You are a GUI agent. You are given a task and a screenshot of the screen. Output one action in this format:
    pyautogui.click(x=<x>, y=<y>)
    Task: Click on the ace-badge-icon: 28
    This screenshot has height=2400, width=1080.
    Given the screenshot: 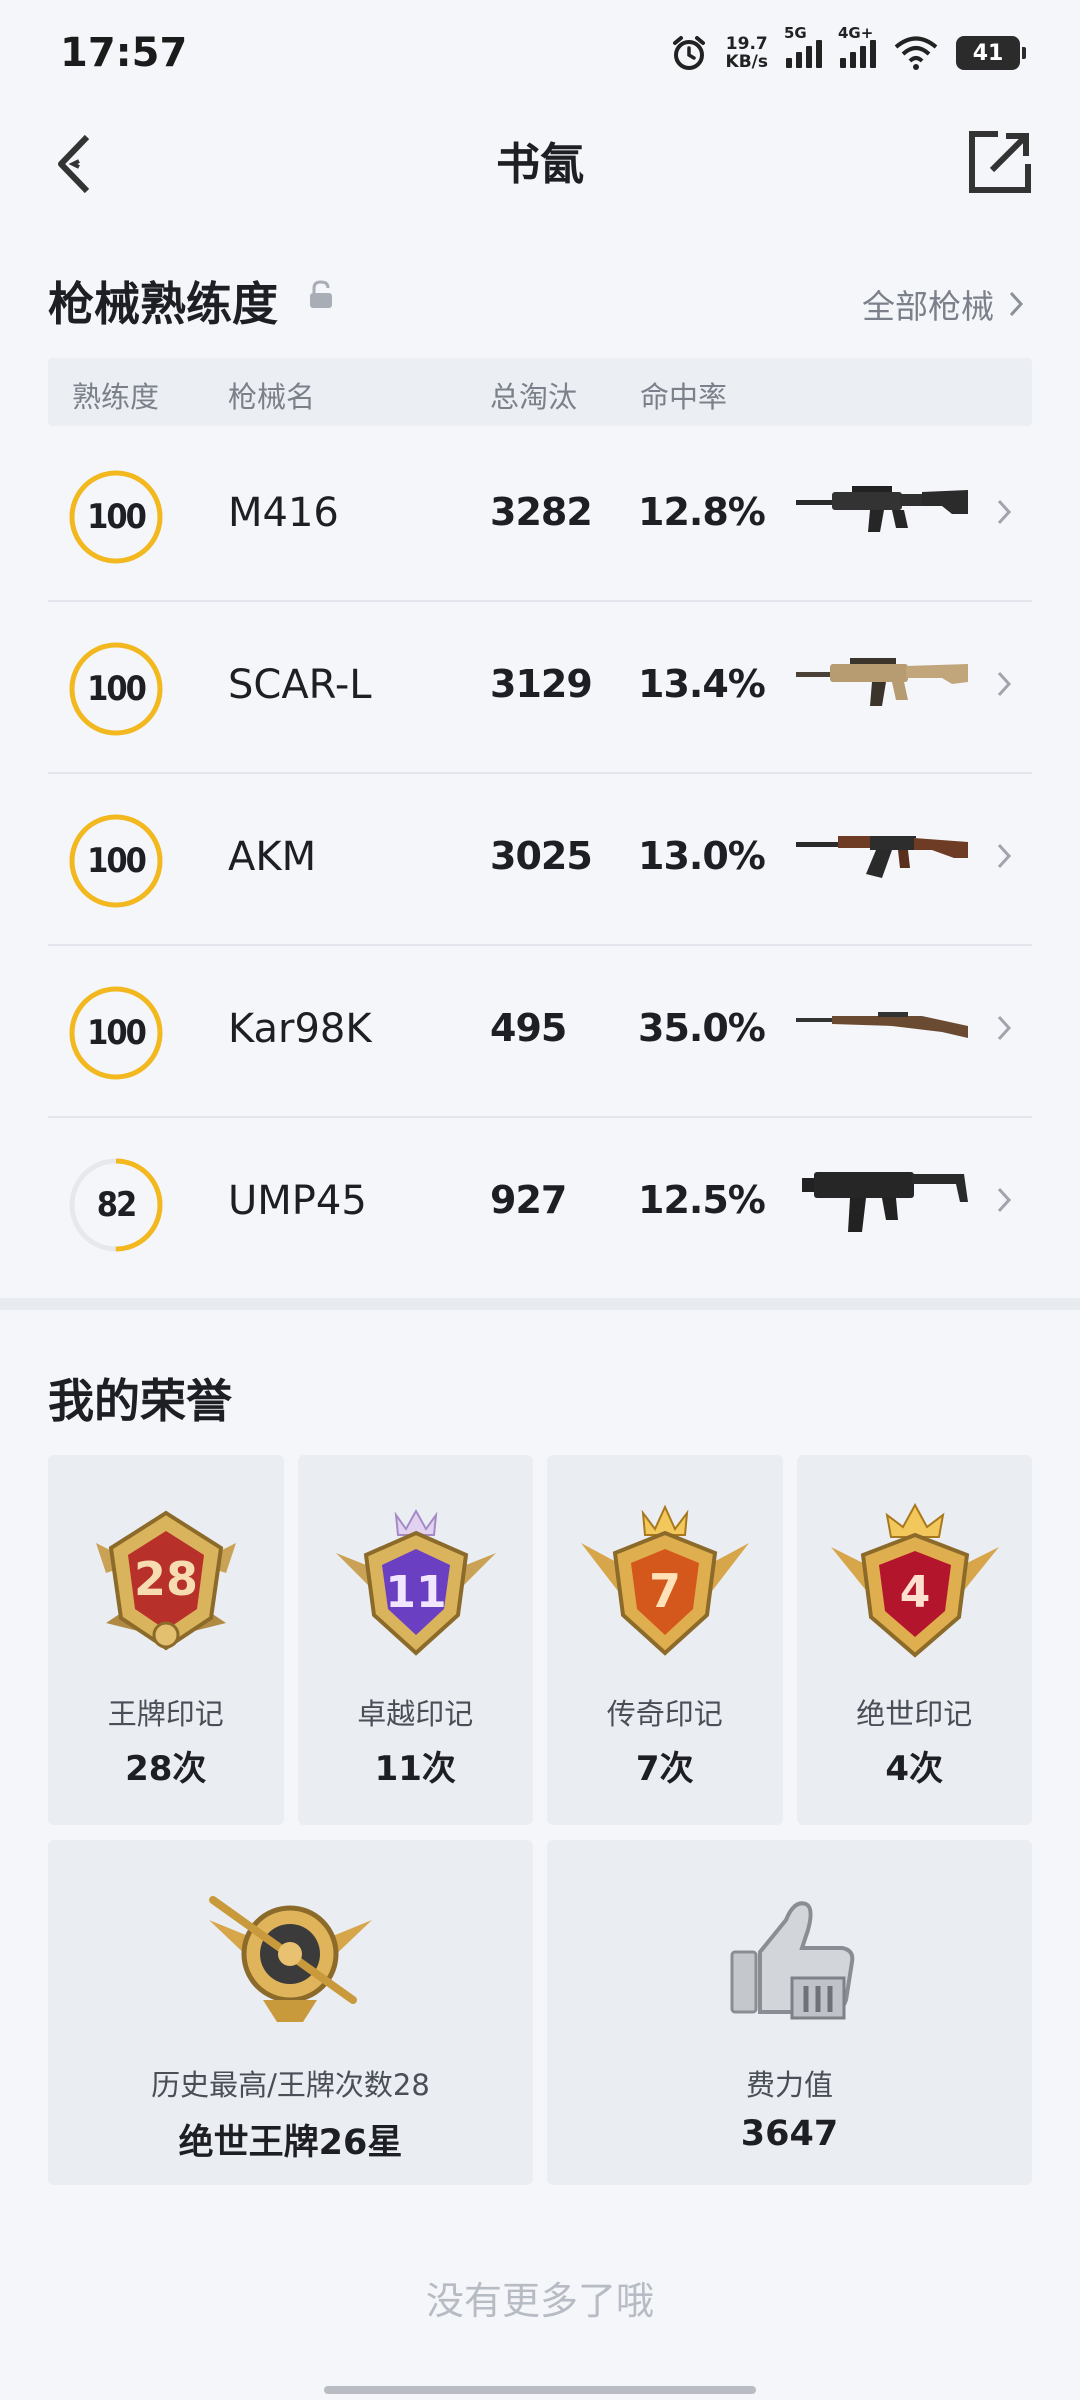 What is the action you would take?
    pyautogui.click(x=166, y=1580)
    